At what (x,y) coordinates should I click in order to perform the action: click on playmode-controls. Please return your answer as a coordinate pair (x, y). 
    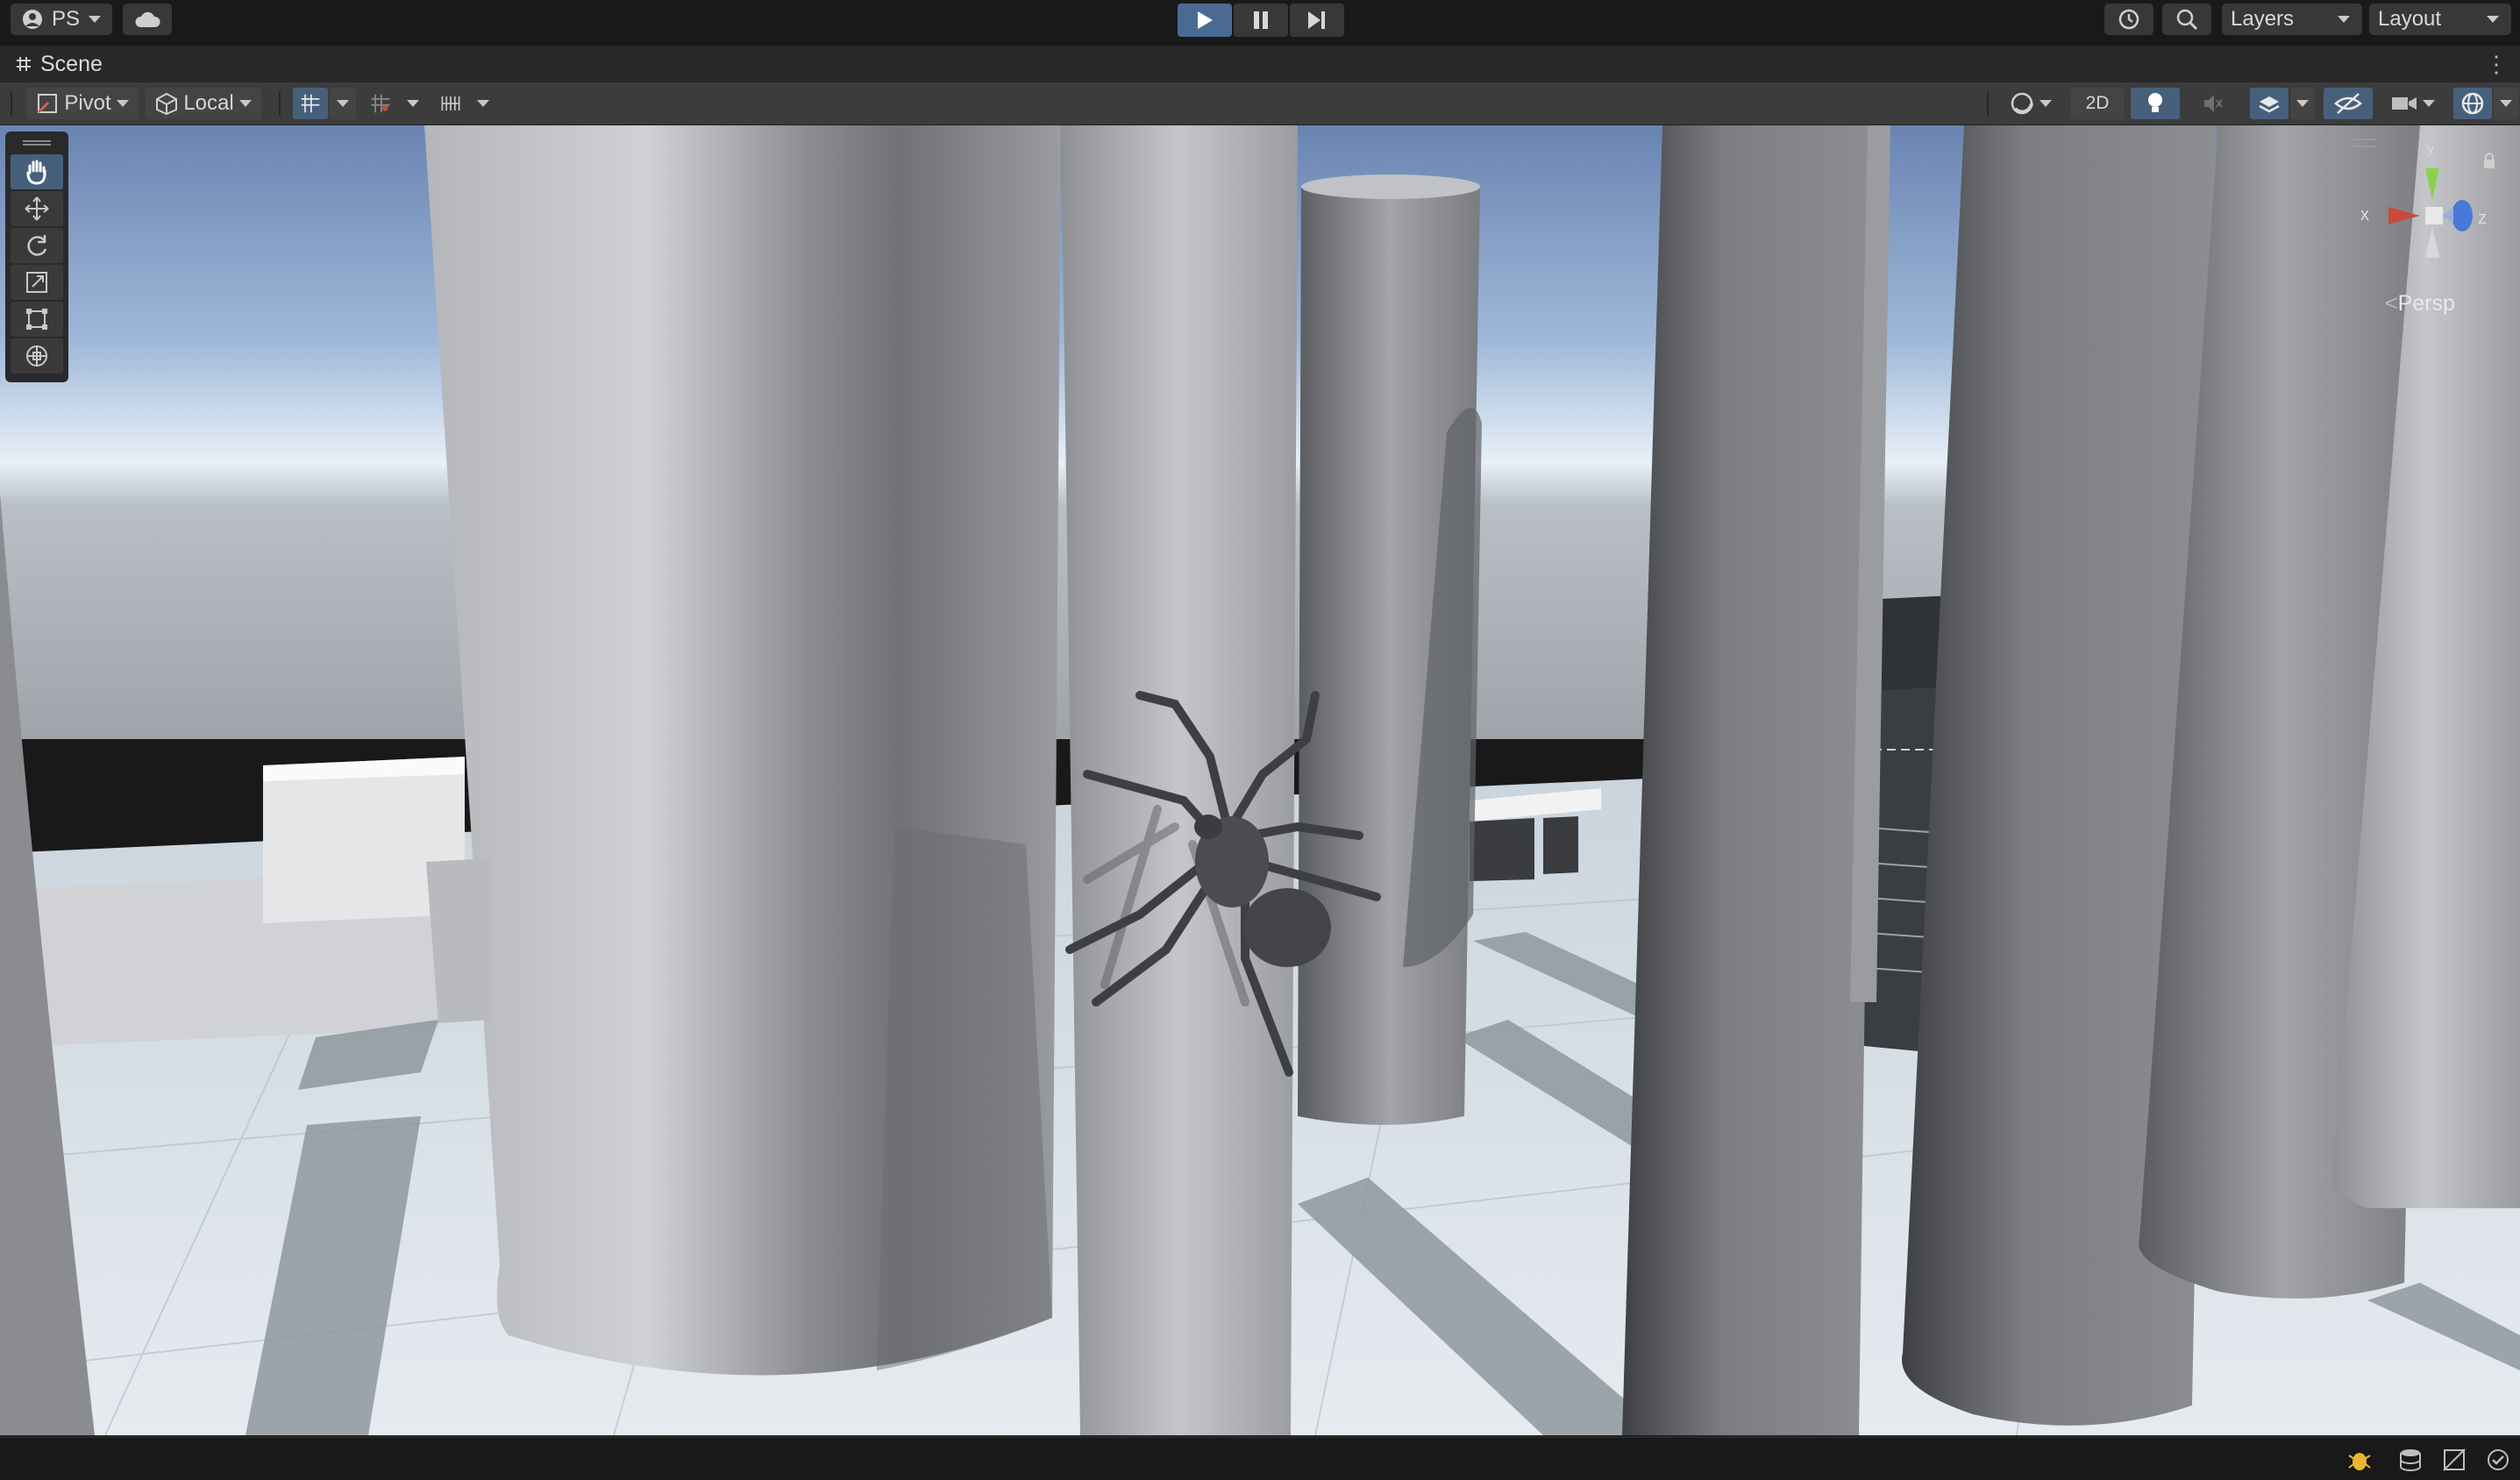
    Looking at the image, I should click on (1261, 20).